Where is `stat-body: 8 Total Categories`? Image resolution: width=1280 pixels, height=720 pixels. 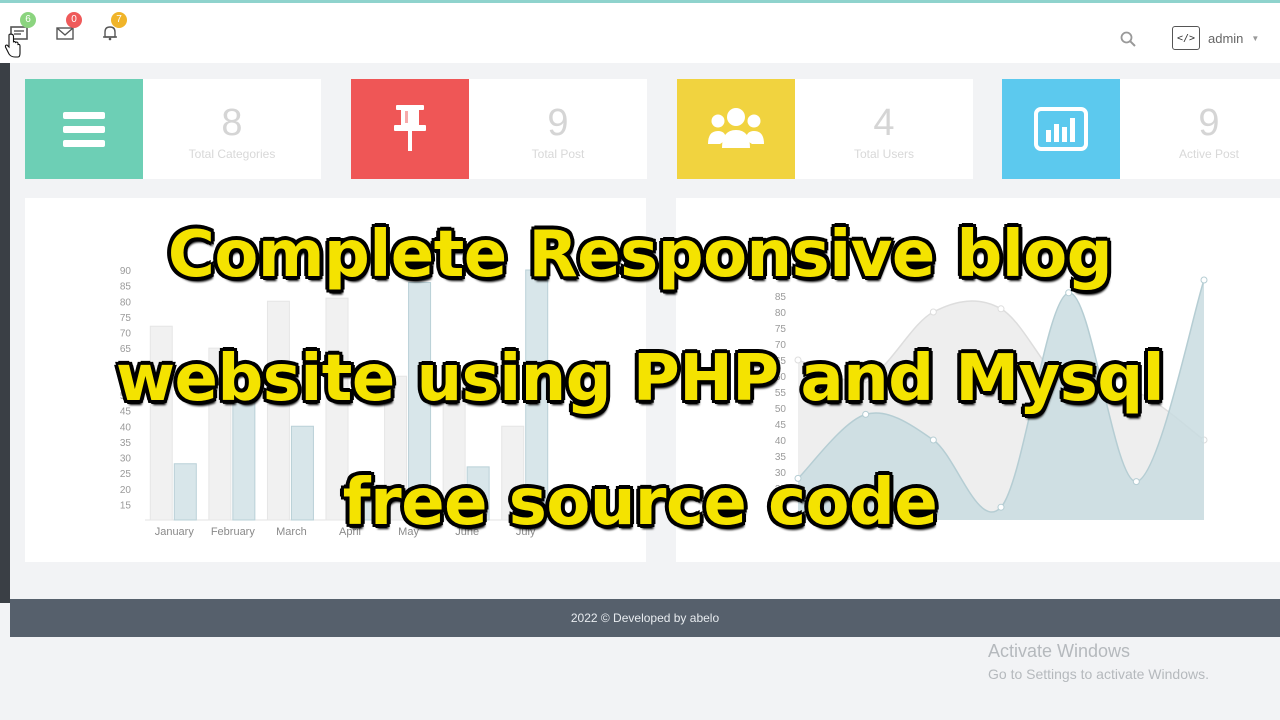 stat-body: 8 Total Categories is located at coordinates (232, 129).